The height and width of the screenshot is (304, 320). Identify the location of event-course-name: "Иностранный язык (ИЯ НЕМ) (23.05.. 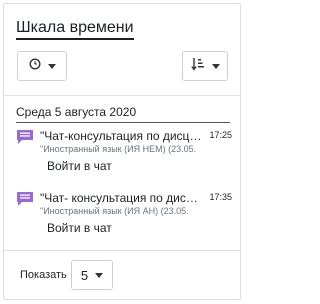
(118, 149).